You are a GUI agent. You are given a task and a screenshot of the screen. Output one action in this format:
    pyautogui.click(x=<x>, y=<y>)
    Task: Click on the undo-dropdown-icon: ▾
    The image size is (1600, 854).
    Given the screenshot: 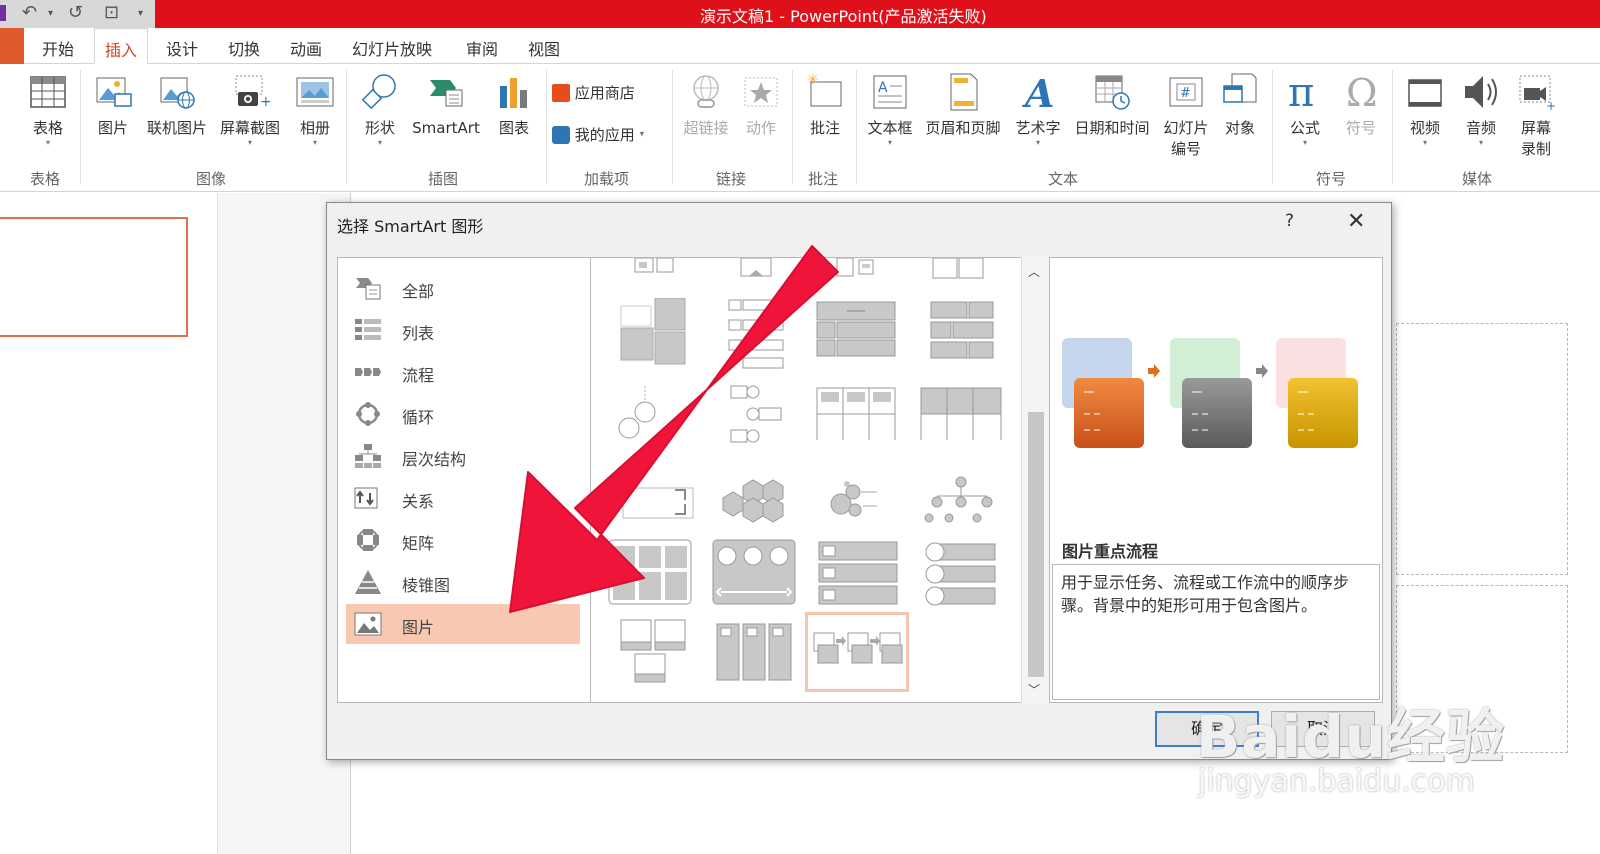 What is the action you would take?
    pyautogui.click(x=50, y=13)
    